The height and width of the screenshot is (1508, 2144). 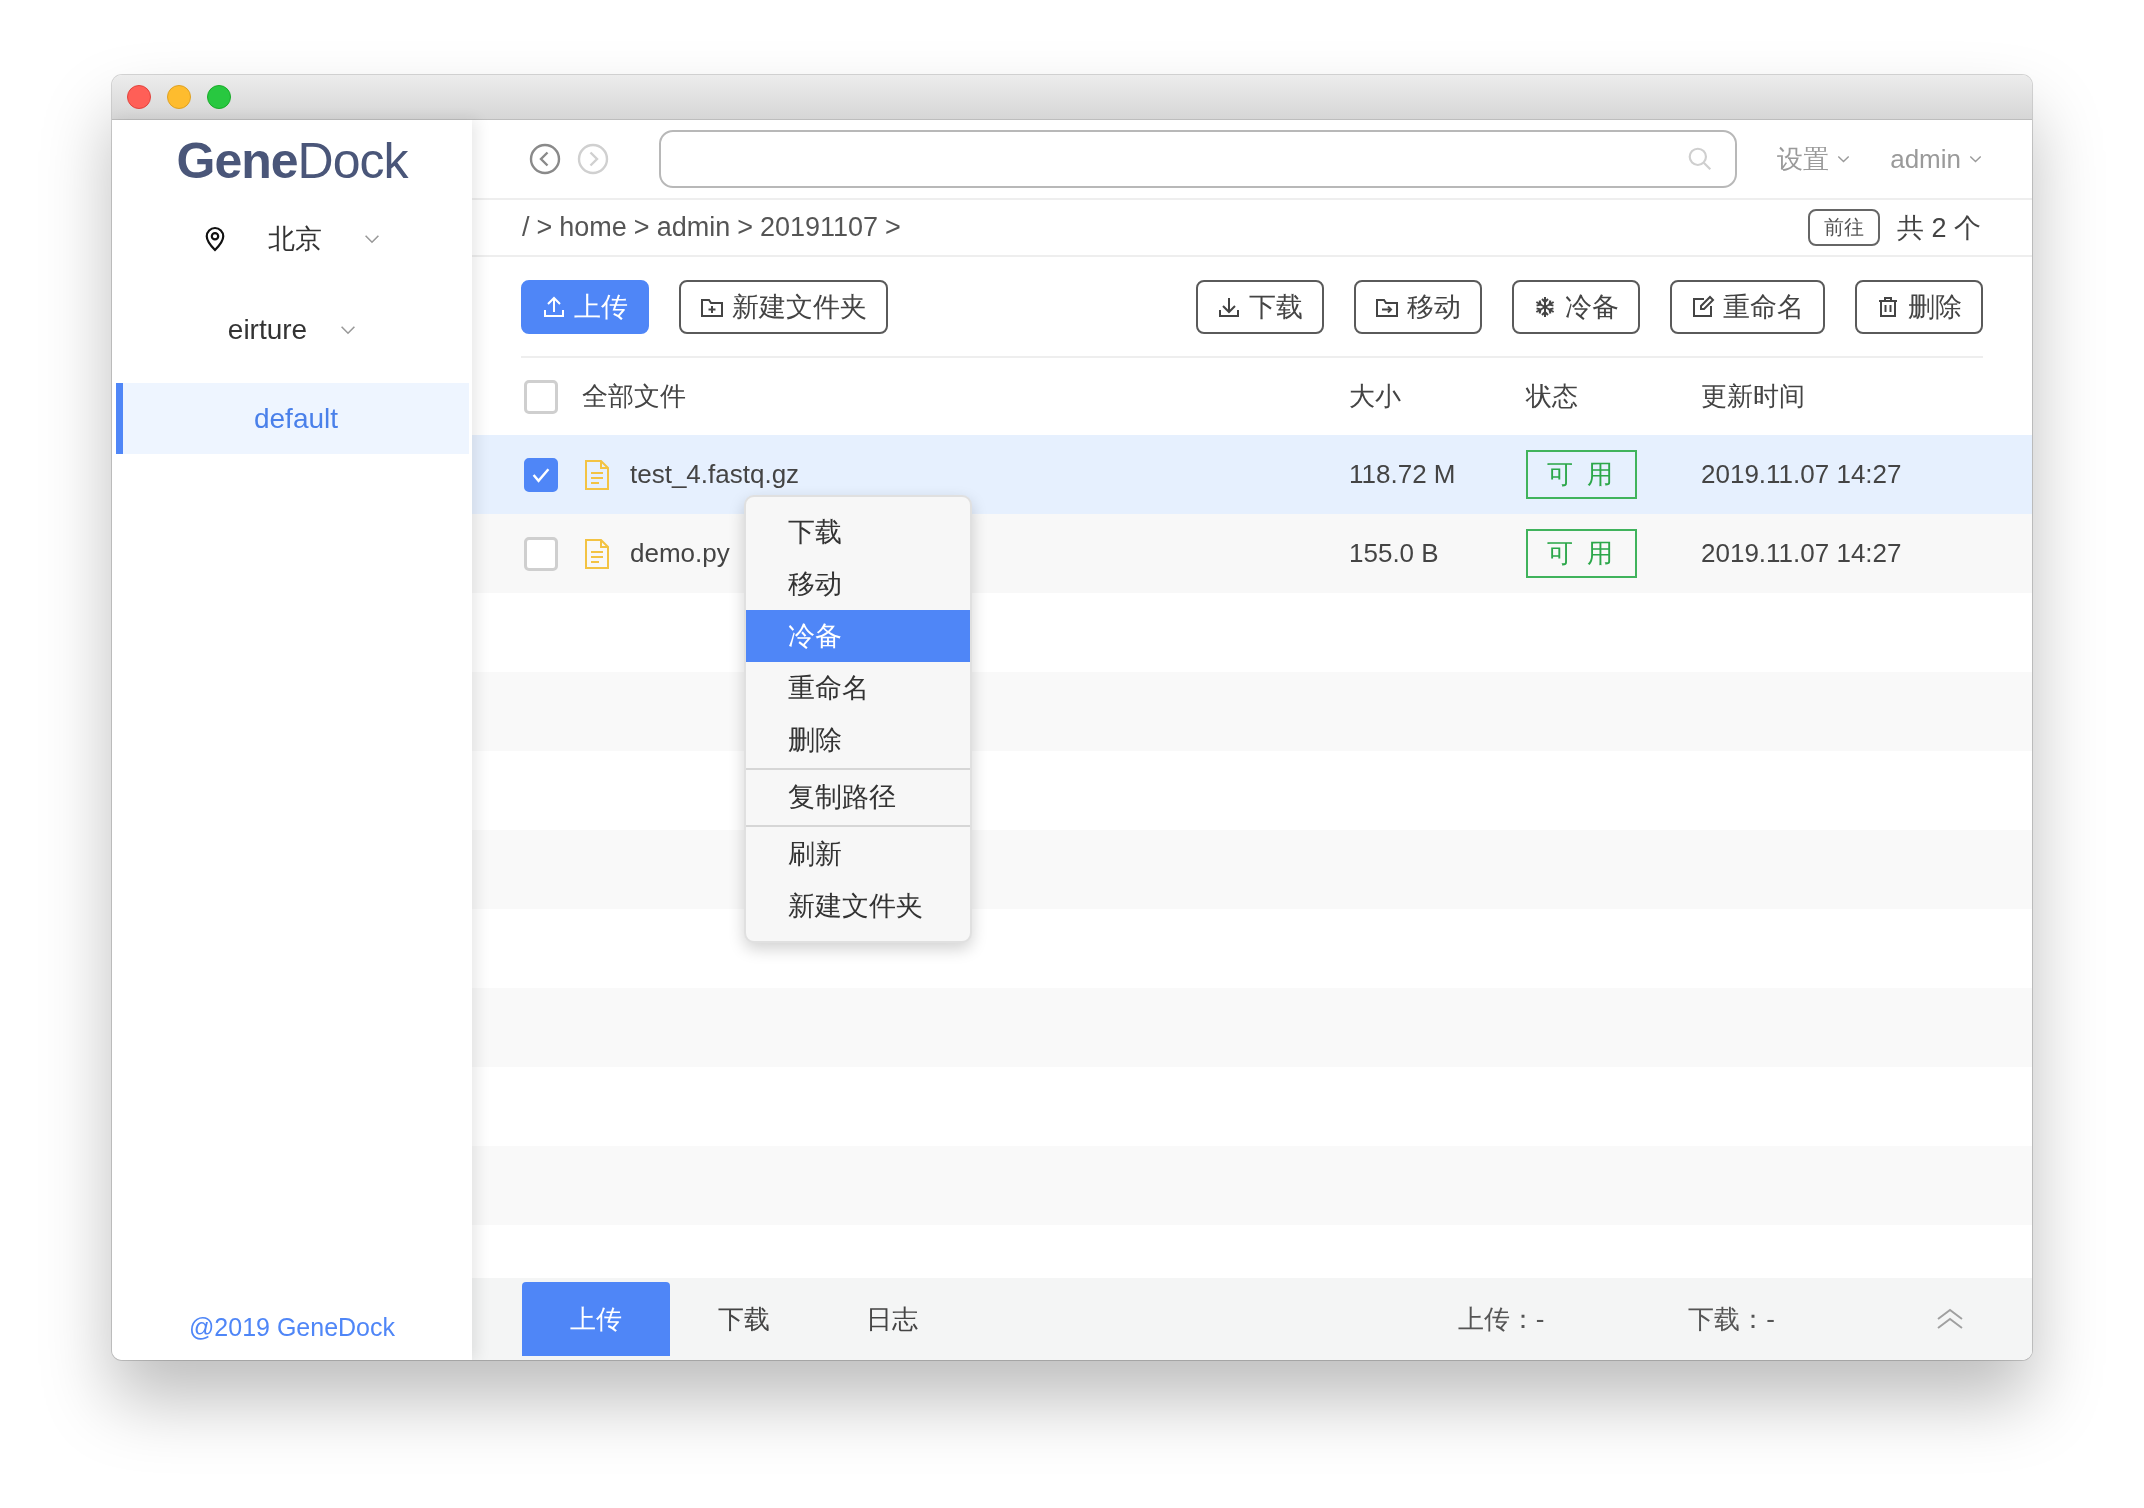 What do you see at coordinates (526, 227) in the screenshot?
I see `breadcrumb-link: /` at bounding box center [526, 227].